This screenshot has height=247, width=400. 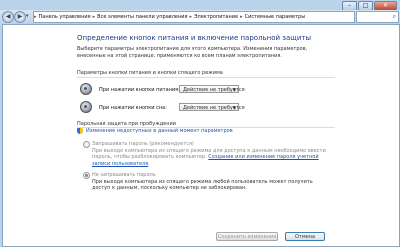 I want to click on search-icon: ⌕, so click(x=394, y=16).